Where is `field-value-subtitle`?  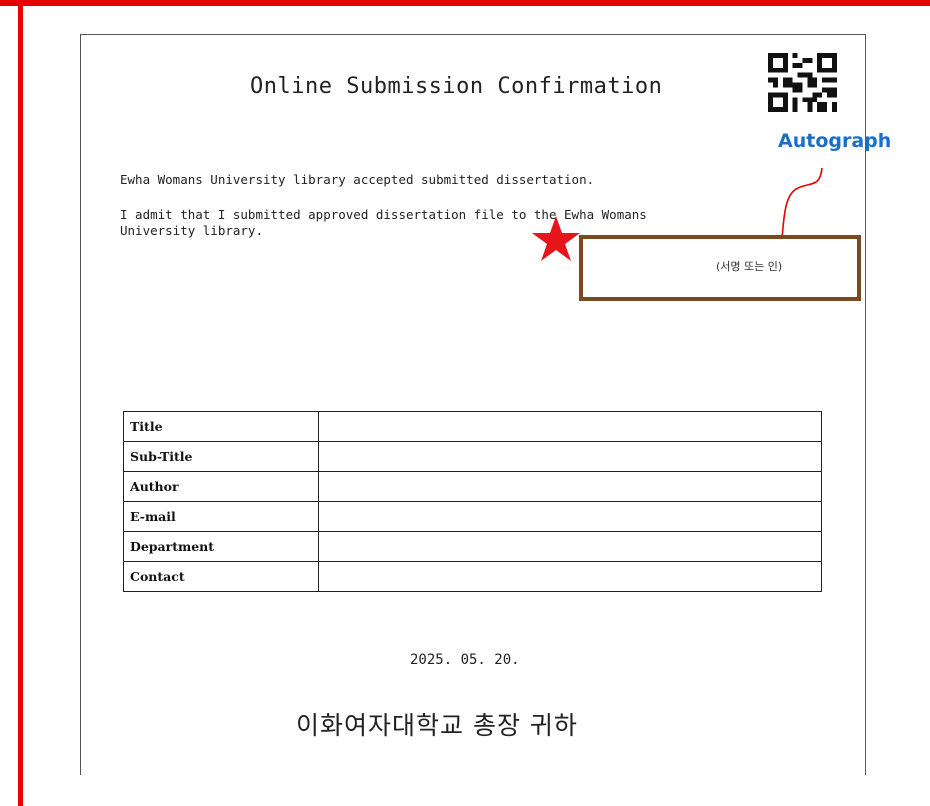
field-value-subtitle is located at coordinates (570, 456).